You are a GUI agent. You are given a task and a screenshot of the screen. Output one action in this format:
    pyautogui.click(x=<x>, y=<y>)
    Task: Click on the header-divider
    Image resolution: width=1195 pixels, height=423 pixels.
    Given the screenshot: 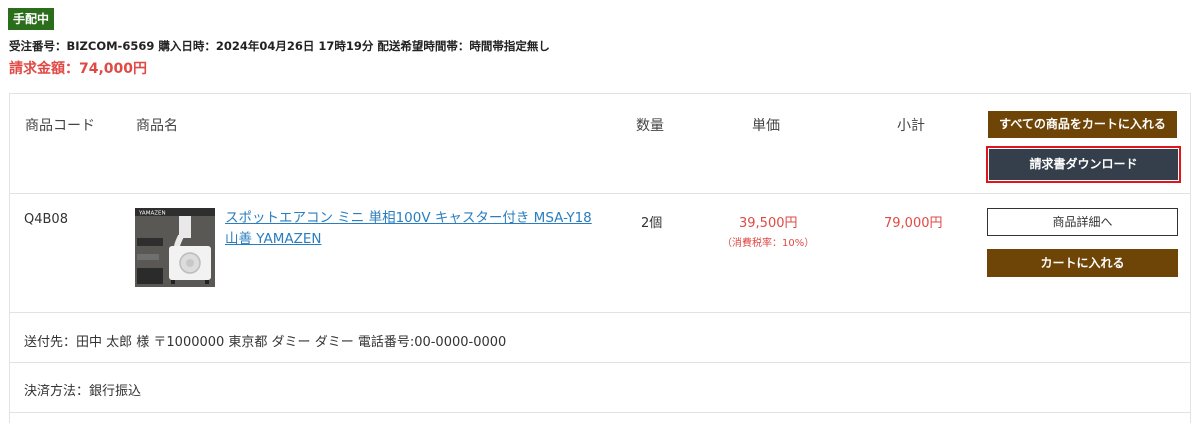 What is the action you would take?
    pyautogui.click(x=600, y=193)
    